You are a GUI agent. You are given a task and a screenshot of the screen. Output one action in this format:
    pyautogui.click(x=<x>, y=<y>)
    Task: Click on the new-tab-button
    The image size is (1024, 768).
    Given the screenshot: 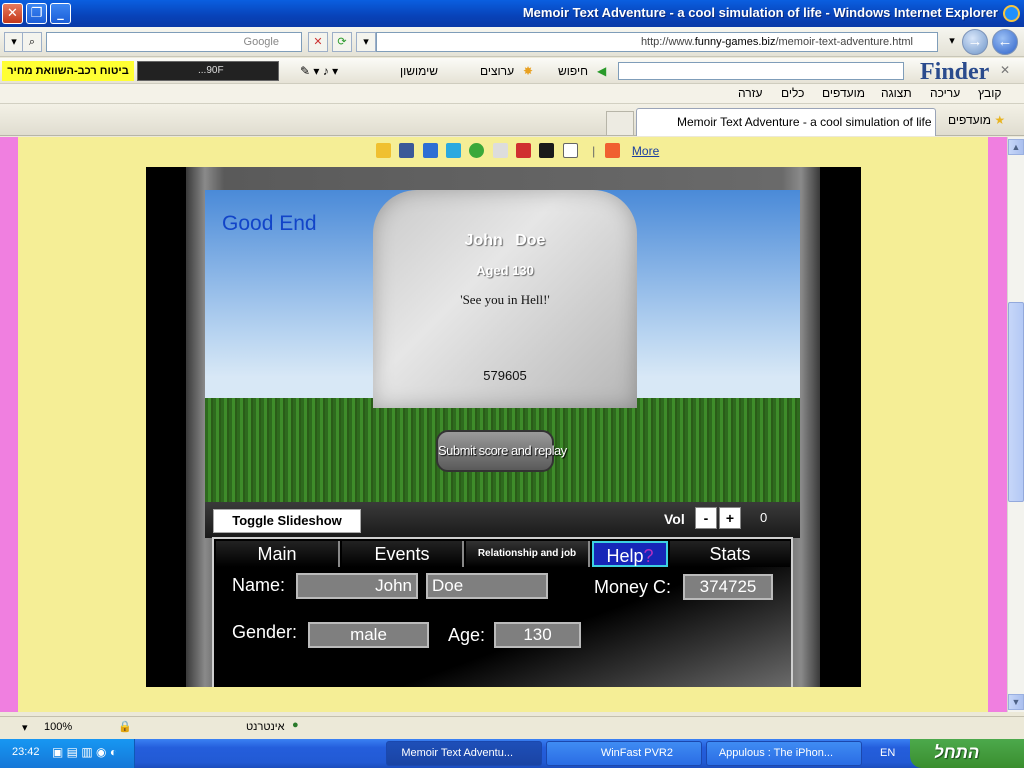 What is the action you would take?
    pyautogui.click(x=620, y=123)
    